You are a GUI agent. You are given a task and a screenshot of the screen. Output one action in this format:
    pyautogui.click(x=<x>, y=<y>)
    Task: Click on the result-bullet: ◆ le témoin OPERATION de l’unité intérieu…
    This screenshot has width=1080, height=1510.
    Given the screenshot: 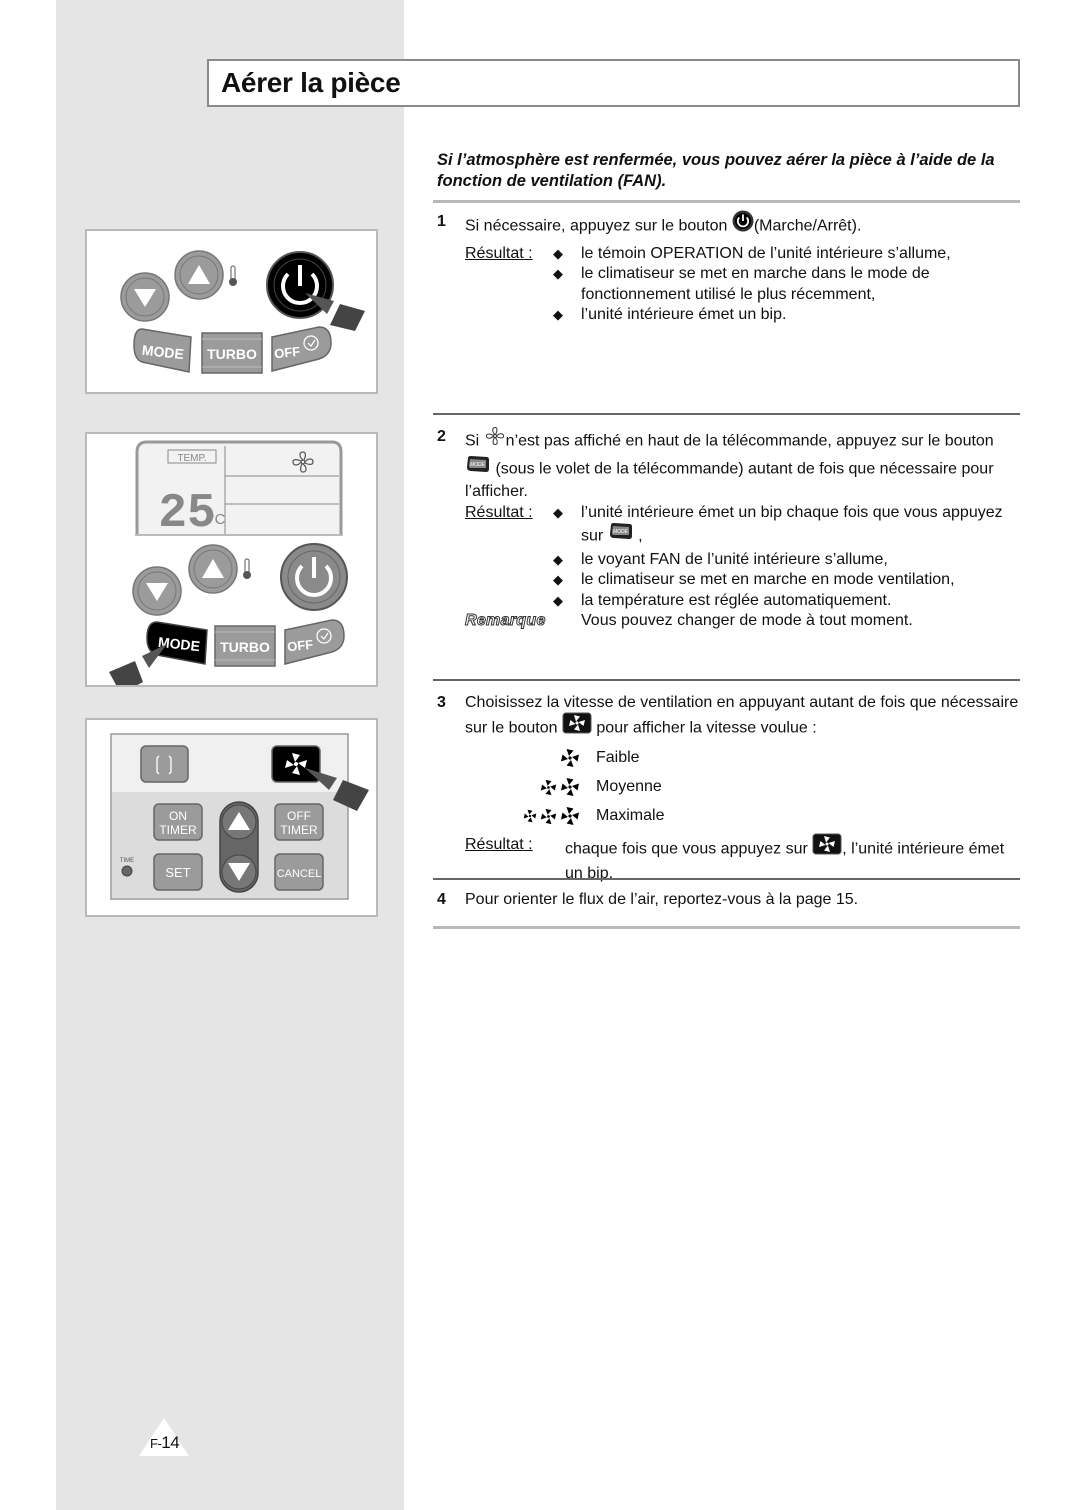 What is the action you would take?
    pyautogui.click(x=787, y=254)
    